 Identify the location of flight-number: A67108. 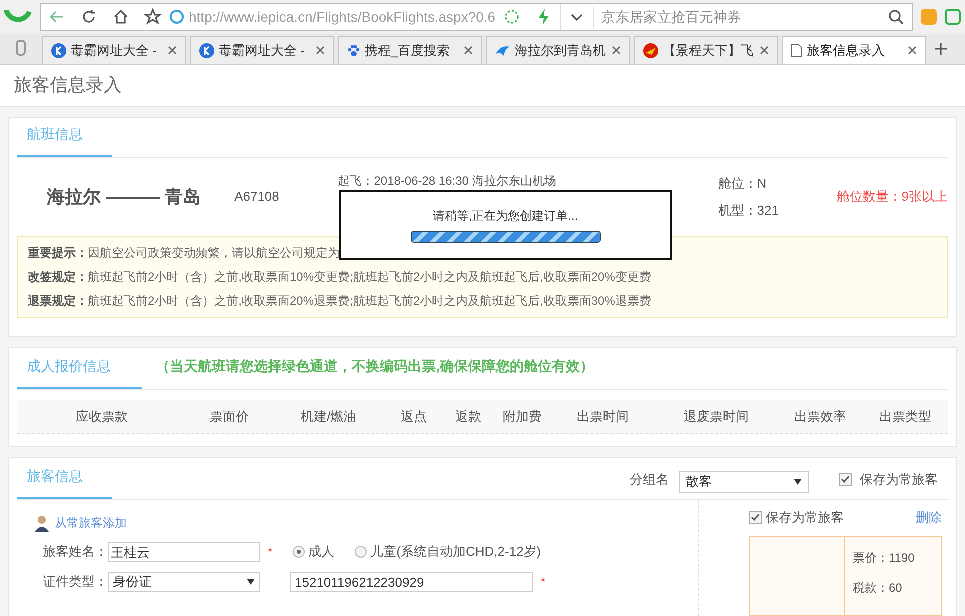
(257, 197).